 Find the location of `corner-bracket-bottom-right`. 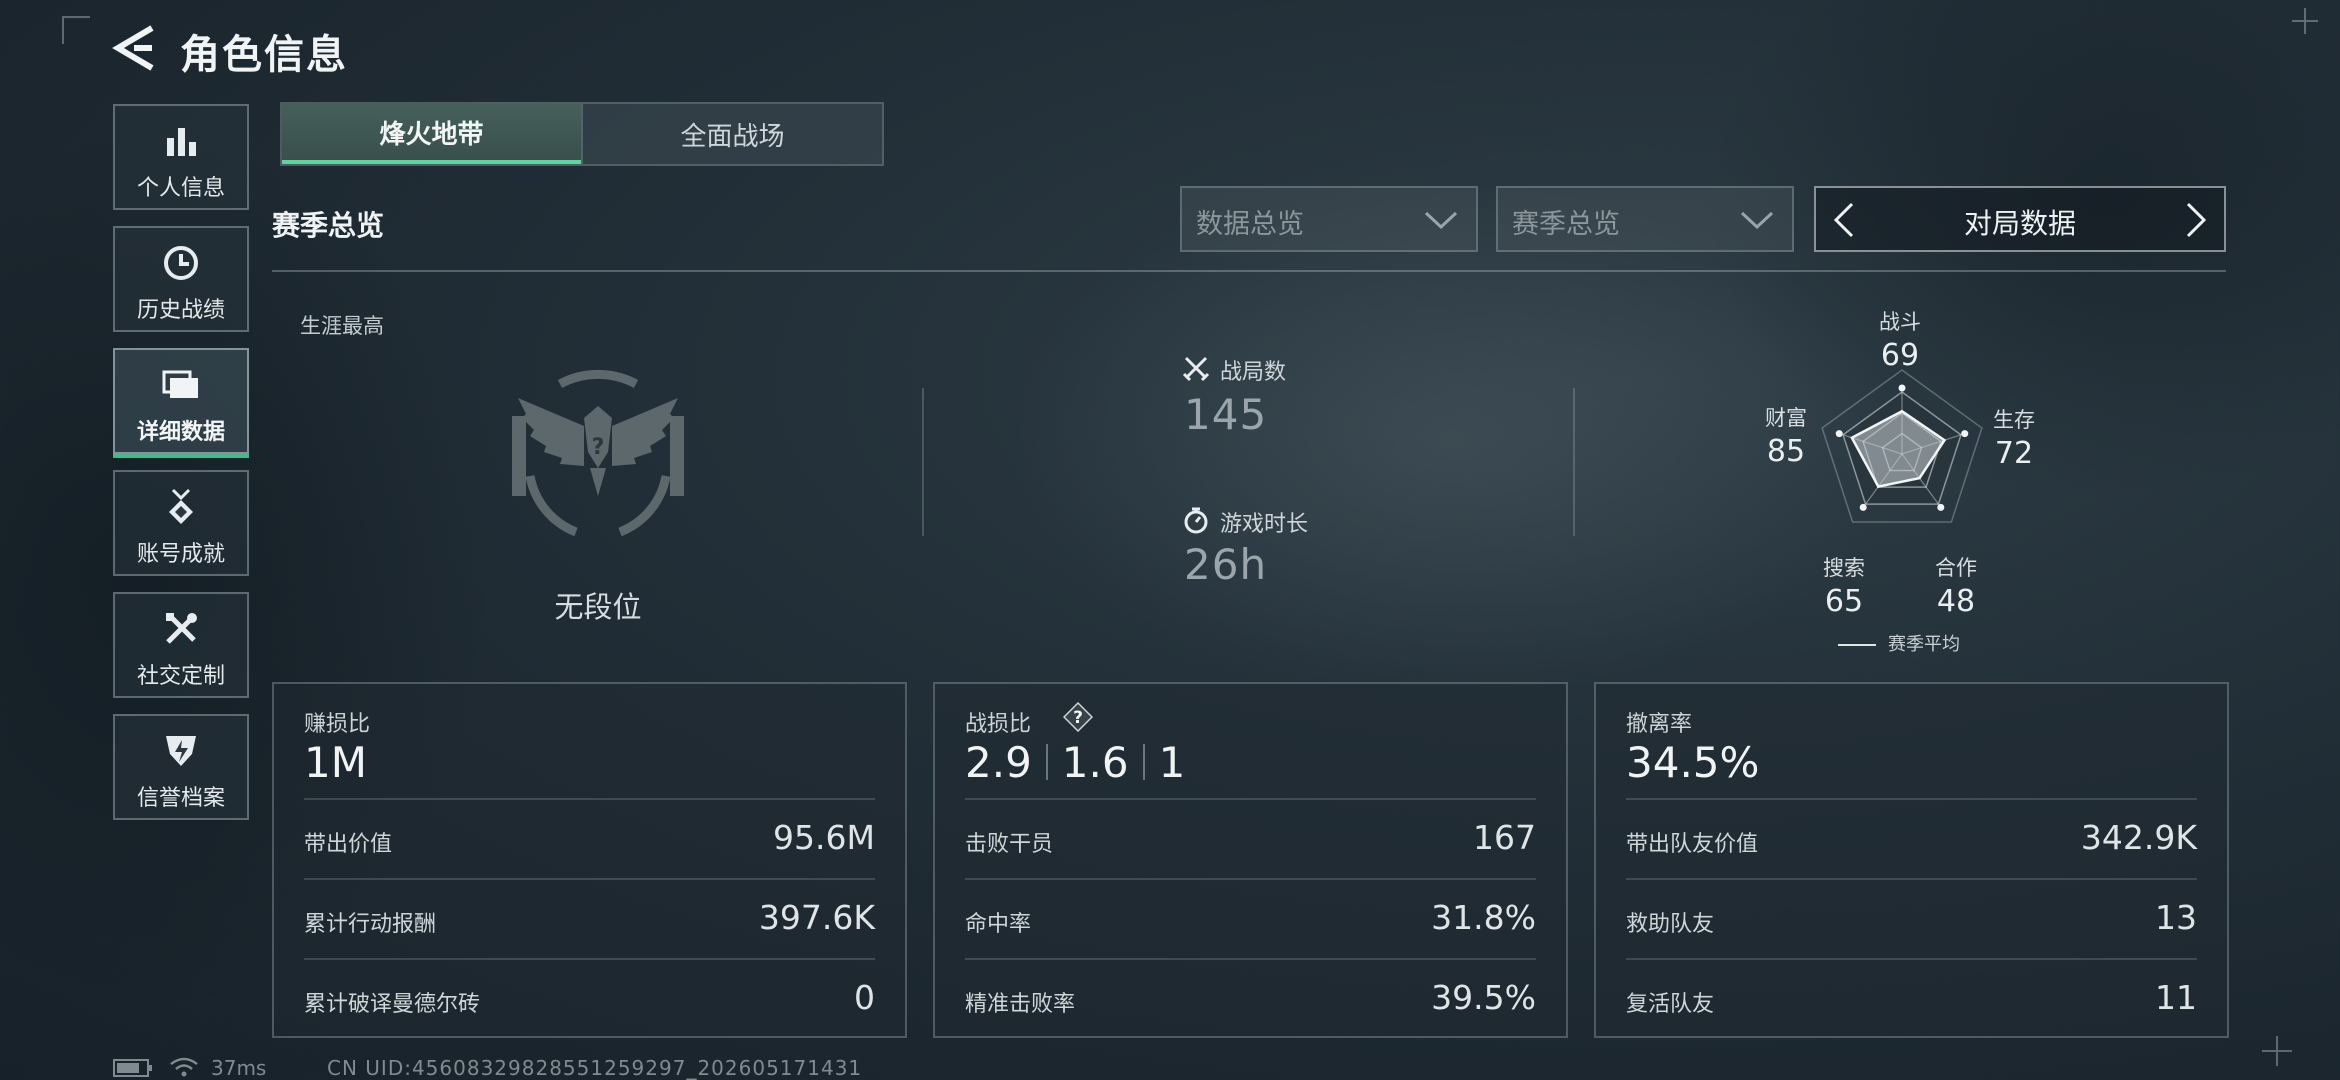

corner-bracket-bottom-right is located at coordinates (2277, 1051).